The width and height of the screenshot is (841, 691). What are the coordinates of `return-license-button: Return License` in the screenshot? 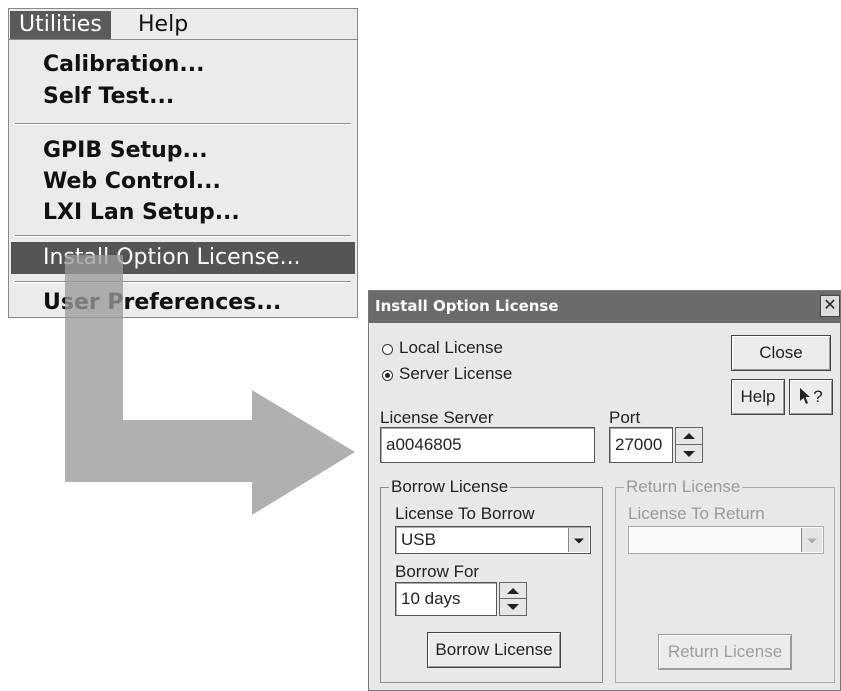 It's located at (725, 652).